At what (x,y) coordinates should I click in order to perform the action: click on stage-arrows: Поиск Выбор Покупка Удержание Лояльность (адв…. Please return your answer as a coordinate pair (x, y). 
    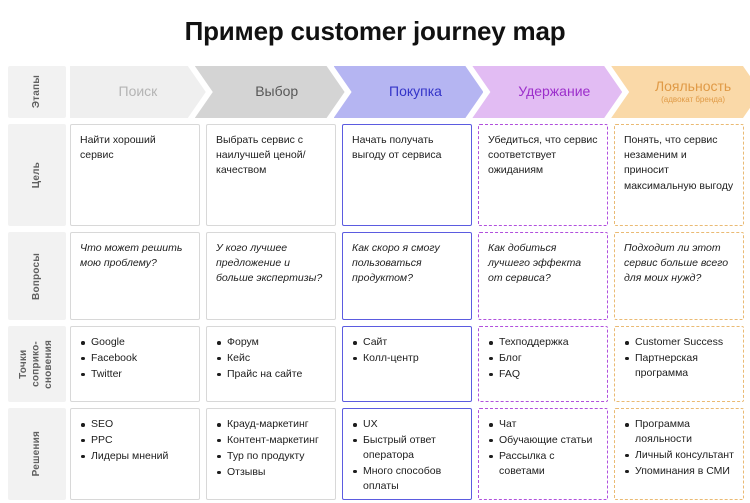
    Looking at the image, I should click on (410, 92).